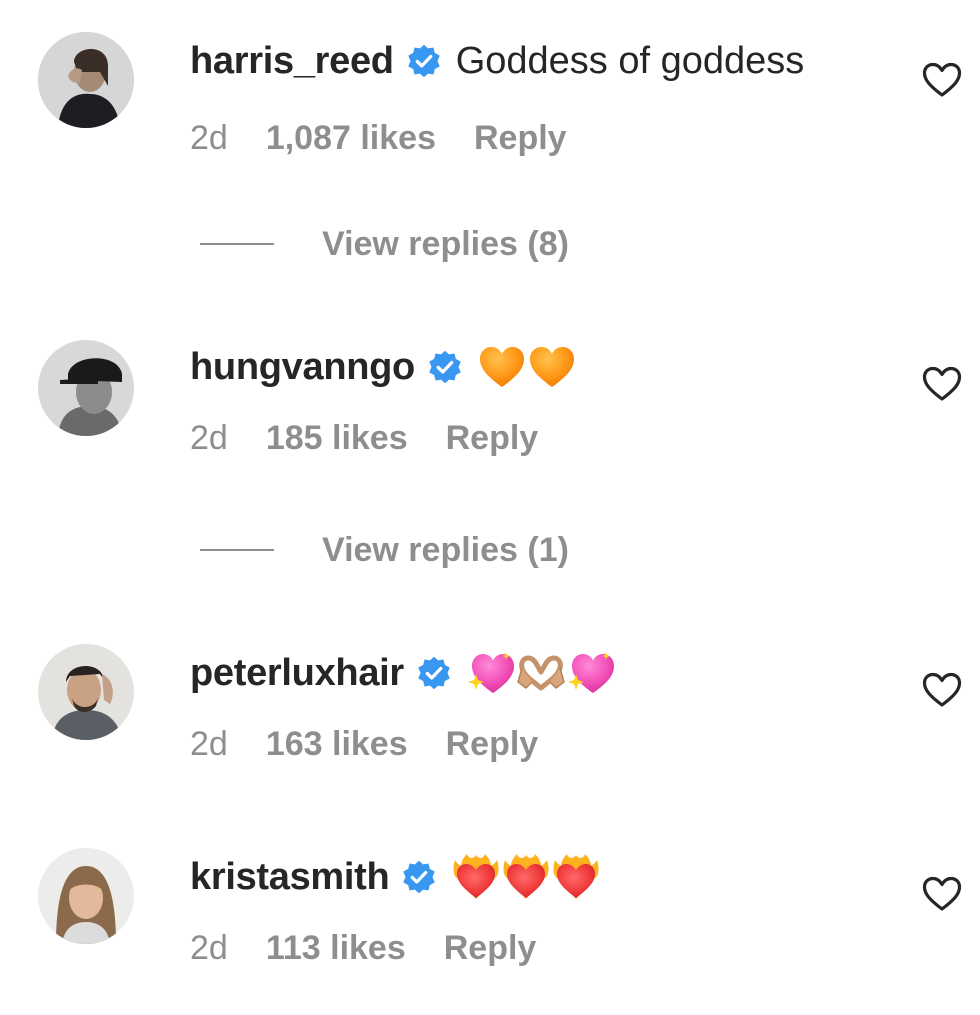  I want to click on username: hungvanngo, so click(302, 367).